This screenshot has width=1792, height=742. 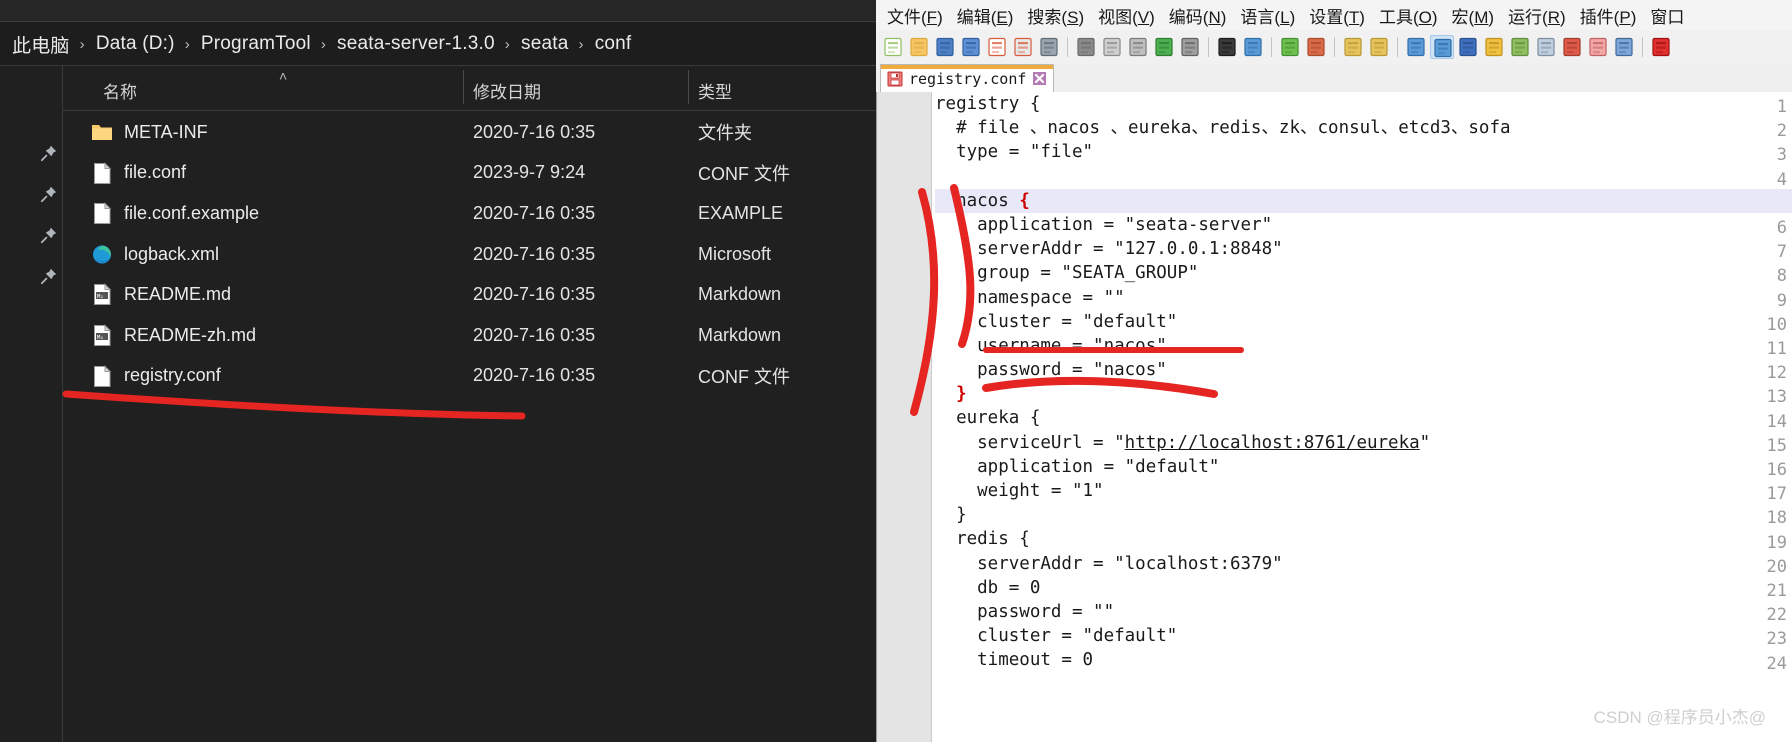 What do you see at coordinates (688, 87) in the screenshot?
I see `column-divider-date-type` at bounding box center [688, 87].